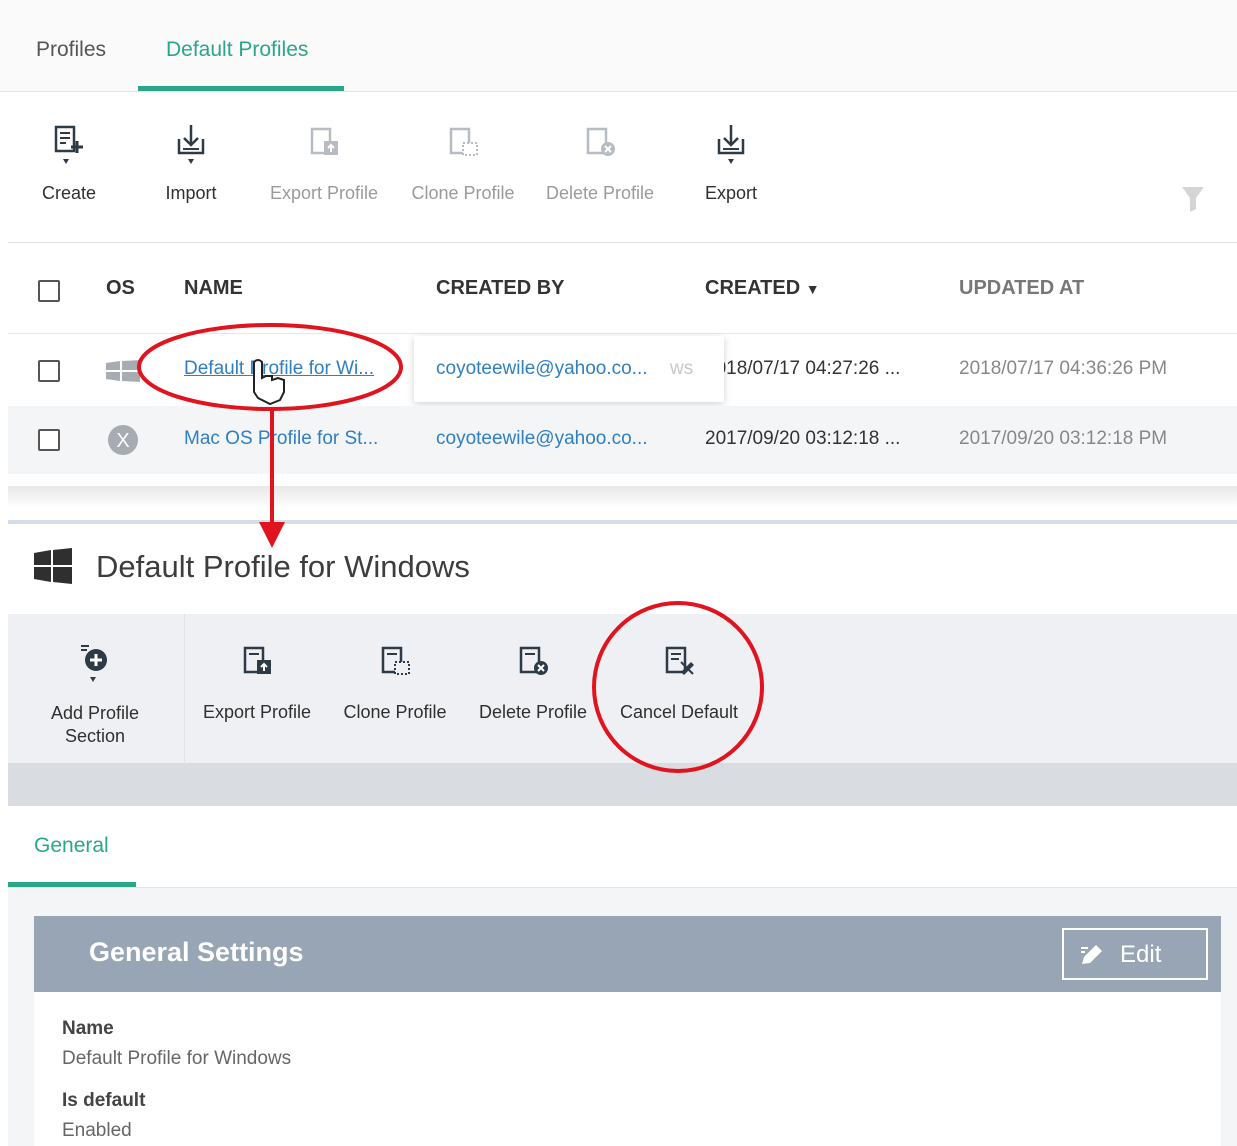  What do you see at coordinates (500, 288) in the screenshot?
I see `header-created-by: CREATED BY` at bounding box center [500, 288].